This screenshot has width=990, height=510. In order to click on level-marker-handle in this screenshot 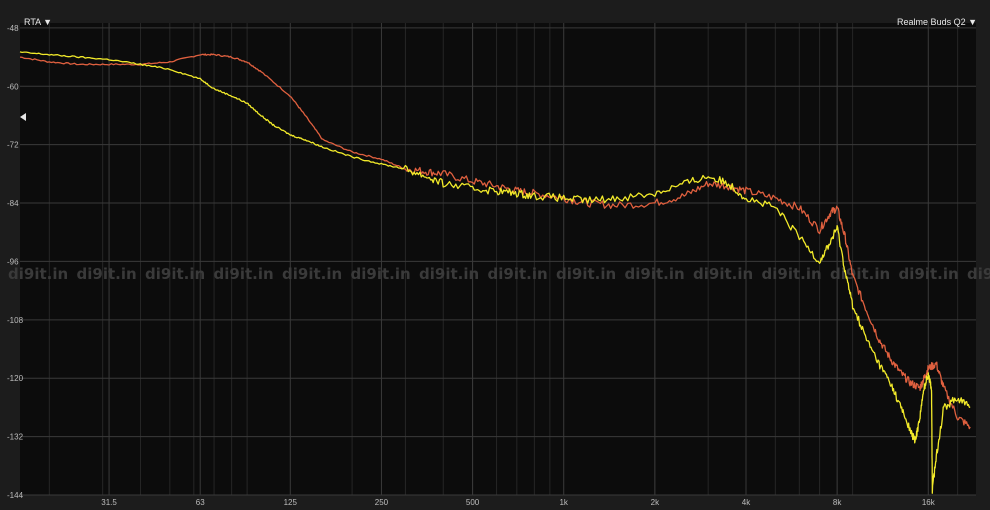, I will do `click(23, 117)`.